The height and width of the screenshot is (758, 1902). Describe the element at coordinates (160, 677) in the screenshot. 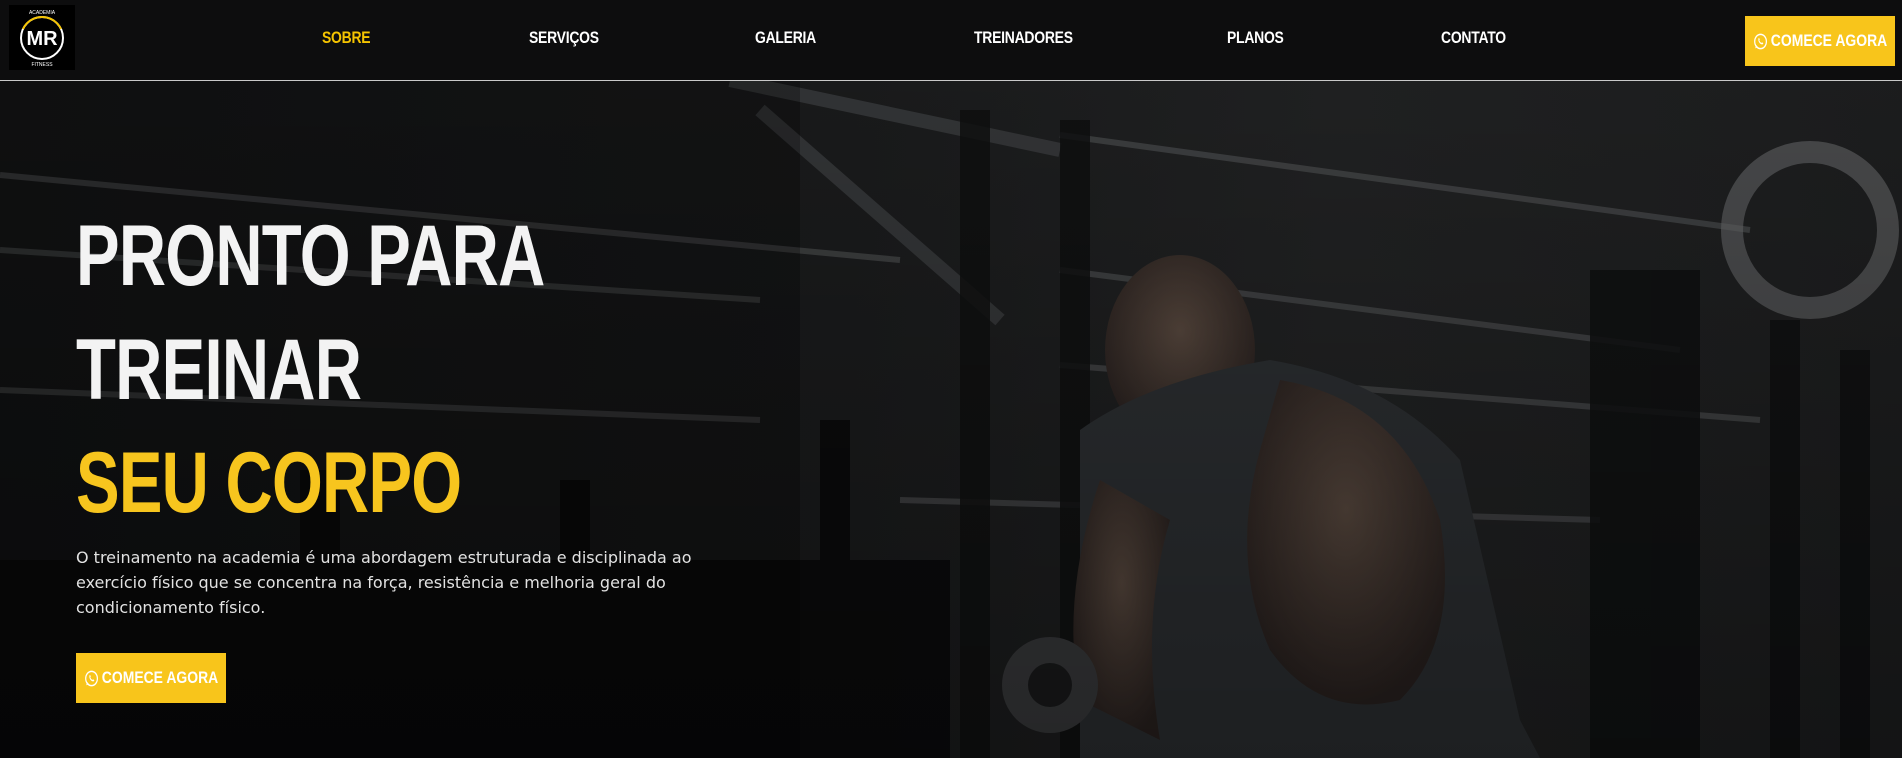

I see `hero-cta-label: COMECE AGORA` at that location.